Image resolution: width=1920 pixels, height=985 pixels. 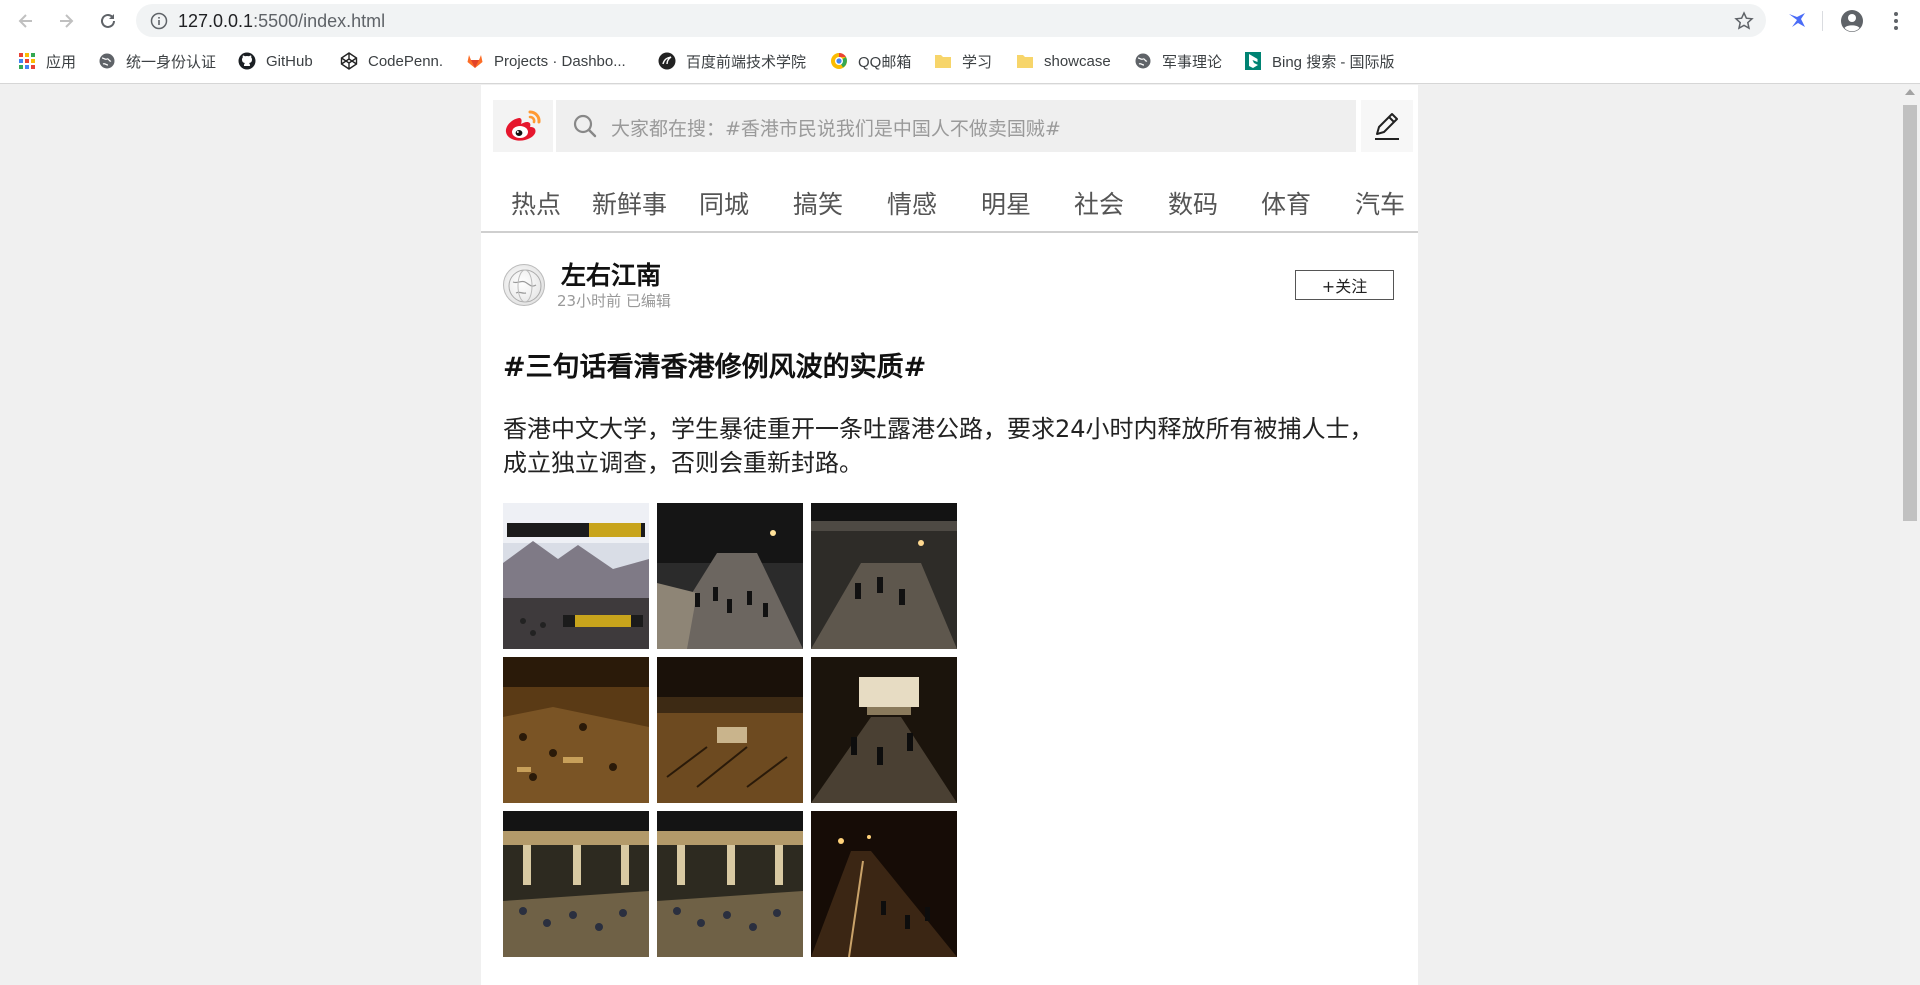 I want to click on forward-arrow-icon, so click(x=67, y=21).